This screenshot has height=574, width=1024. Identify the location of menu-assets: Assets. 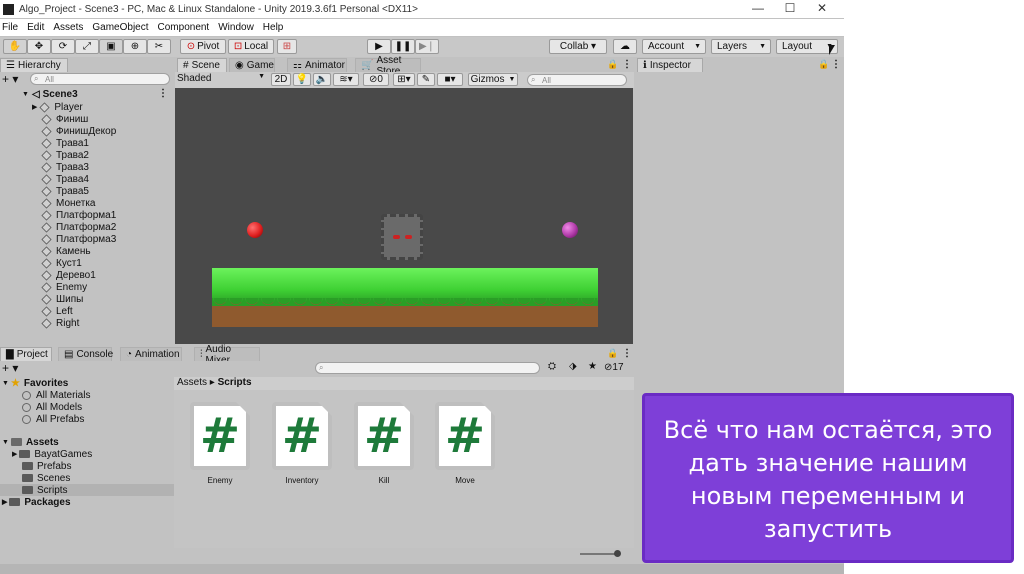
(68, 27).